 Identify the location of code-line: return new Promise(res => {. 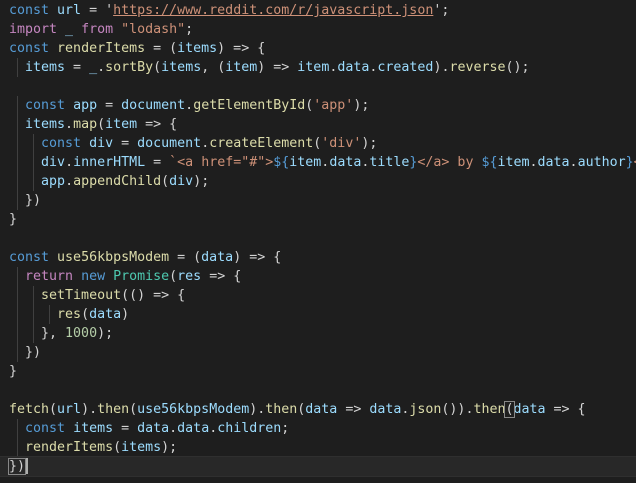
(318, 276).